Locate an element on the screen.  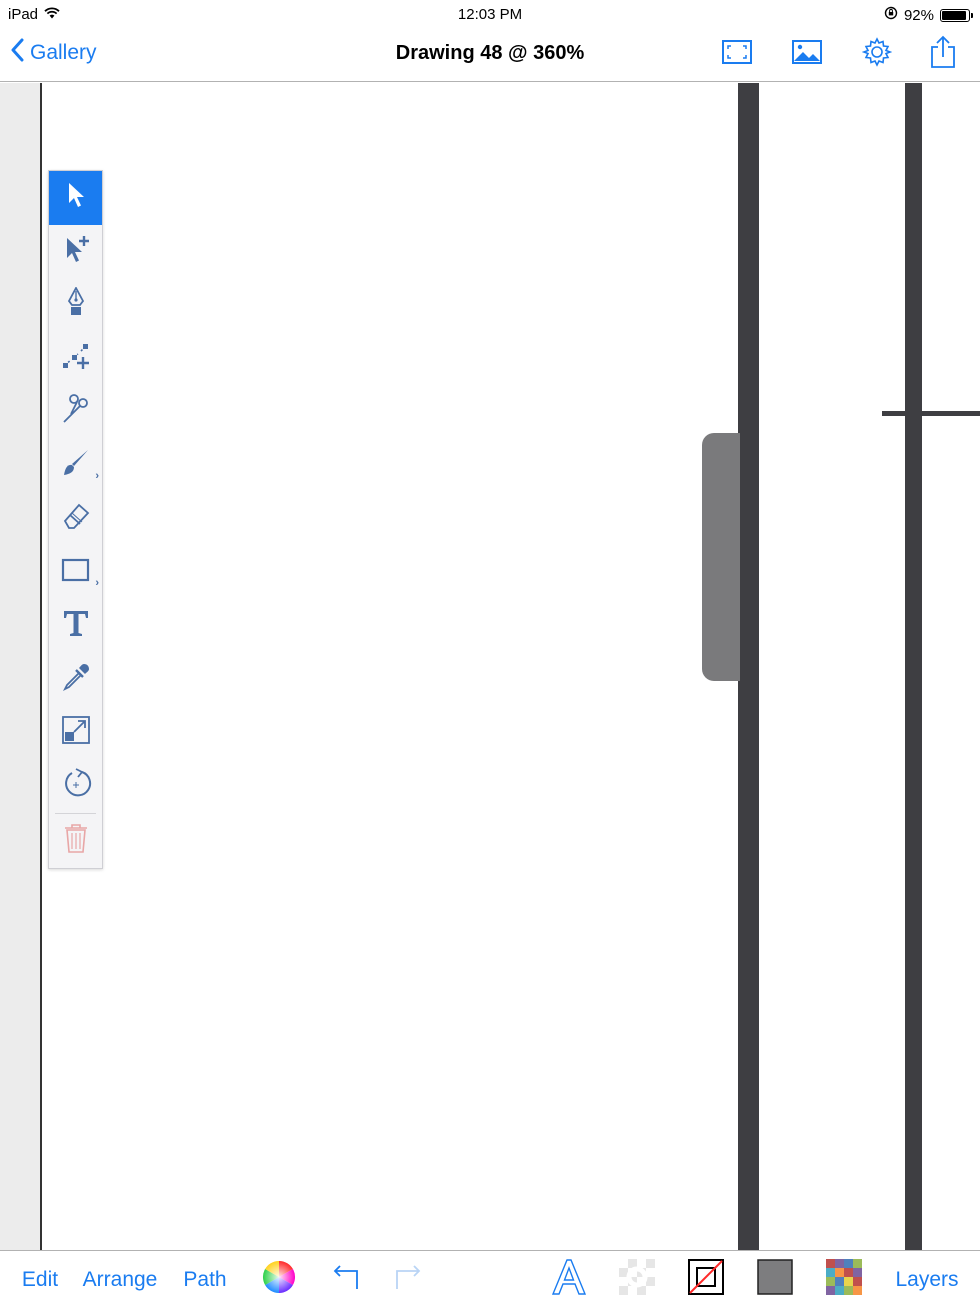
rotation-lock-icon is located at coordinates (891, 15).